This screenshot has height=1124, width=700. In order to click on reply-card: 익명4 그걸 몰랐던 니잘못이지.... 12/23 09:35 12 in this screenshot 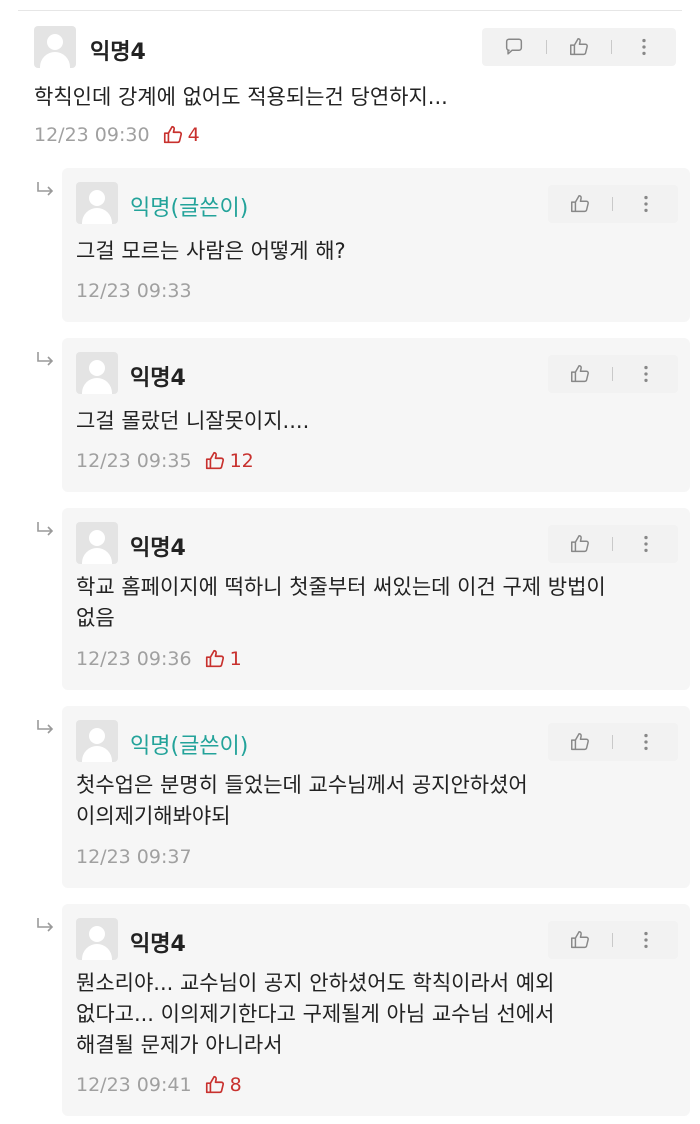, I will do `click(376, 415)`.